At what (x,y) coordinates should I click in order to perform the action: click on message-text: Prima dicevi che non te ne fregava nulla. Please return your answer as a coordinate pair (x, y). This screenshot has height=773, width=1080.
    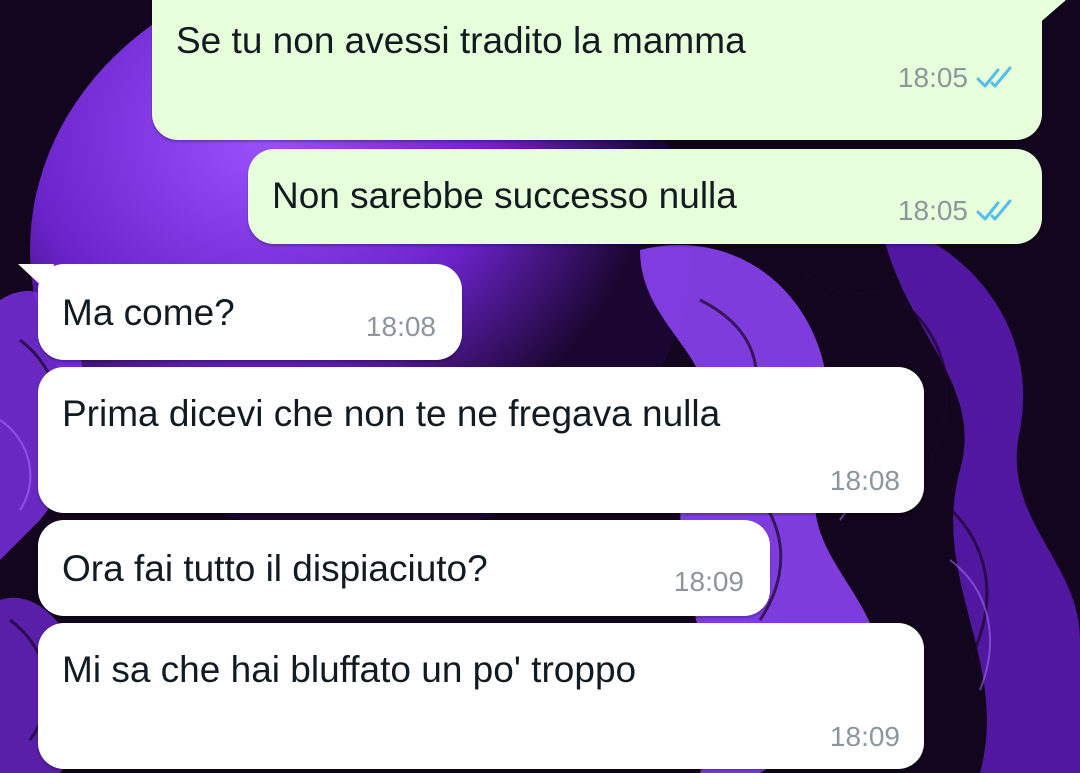
    Looking at the image, I should click on (391, 413).